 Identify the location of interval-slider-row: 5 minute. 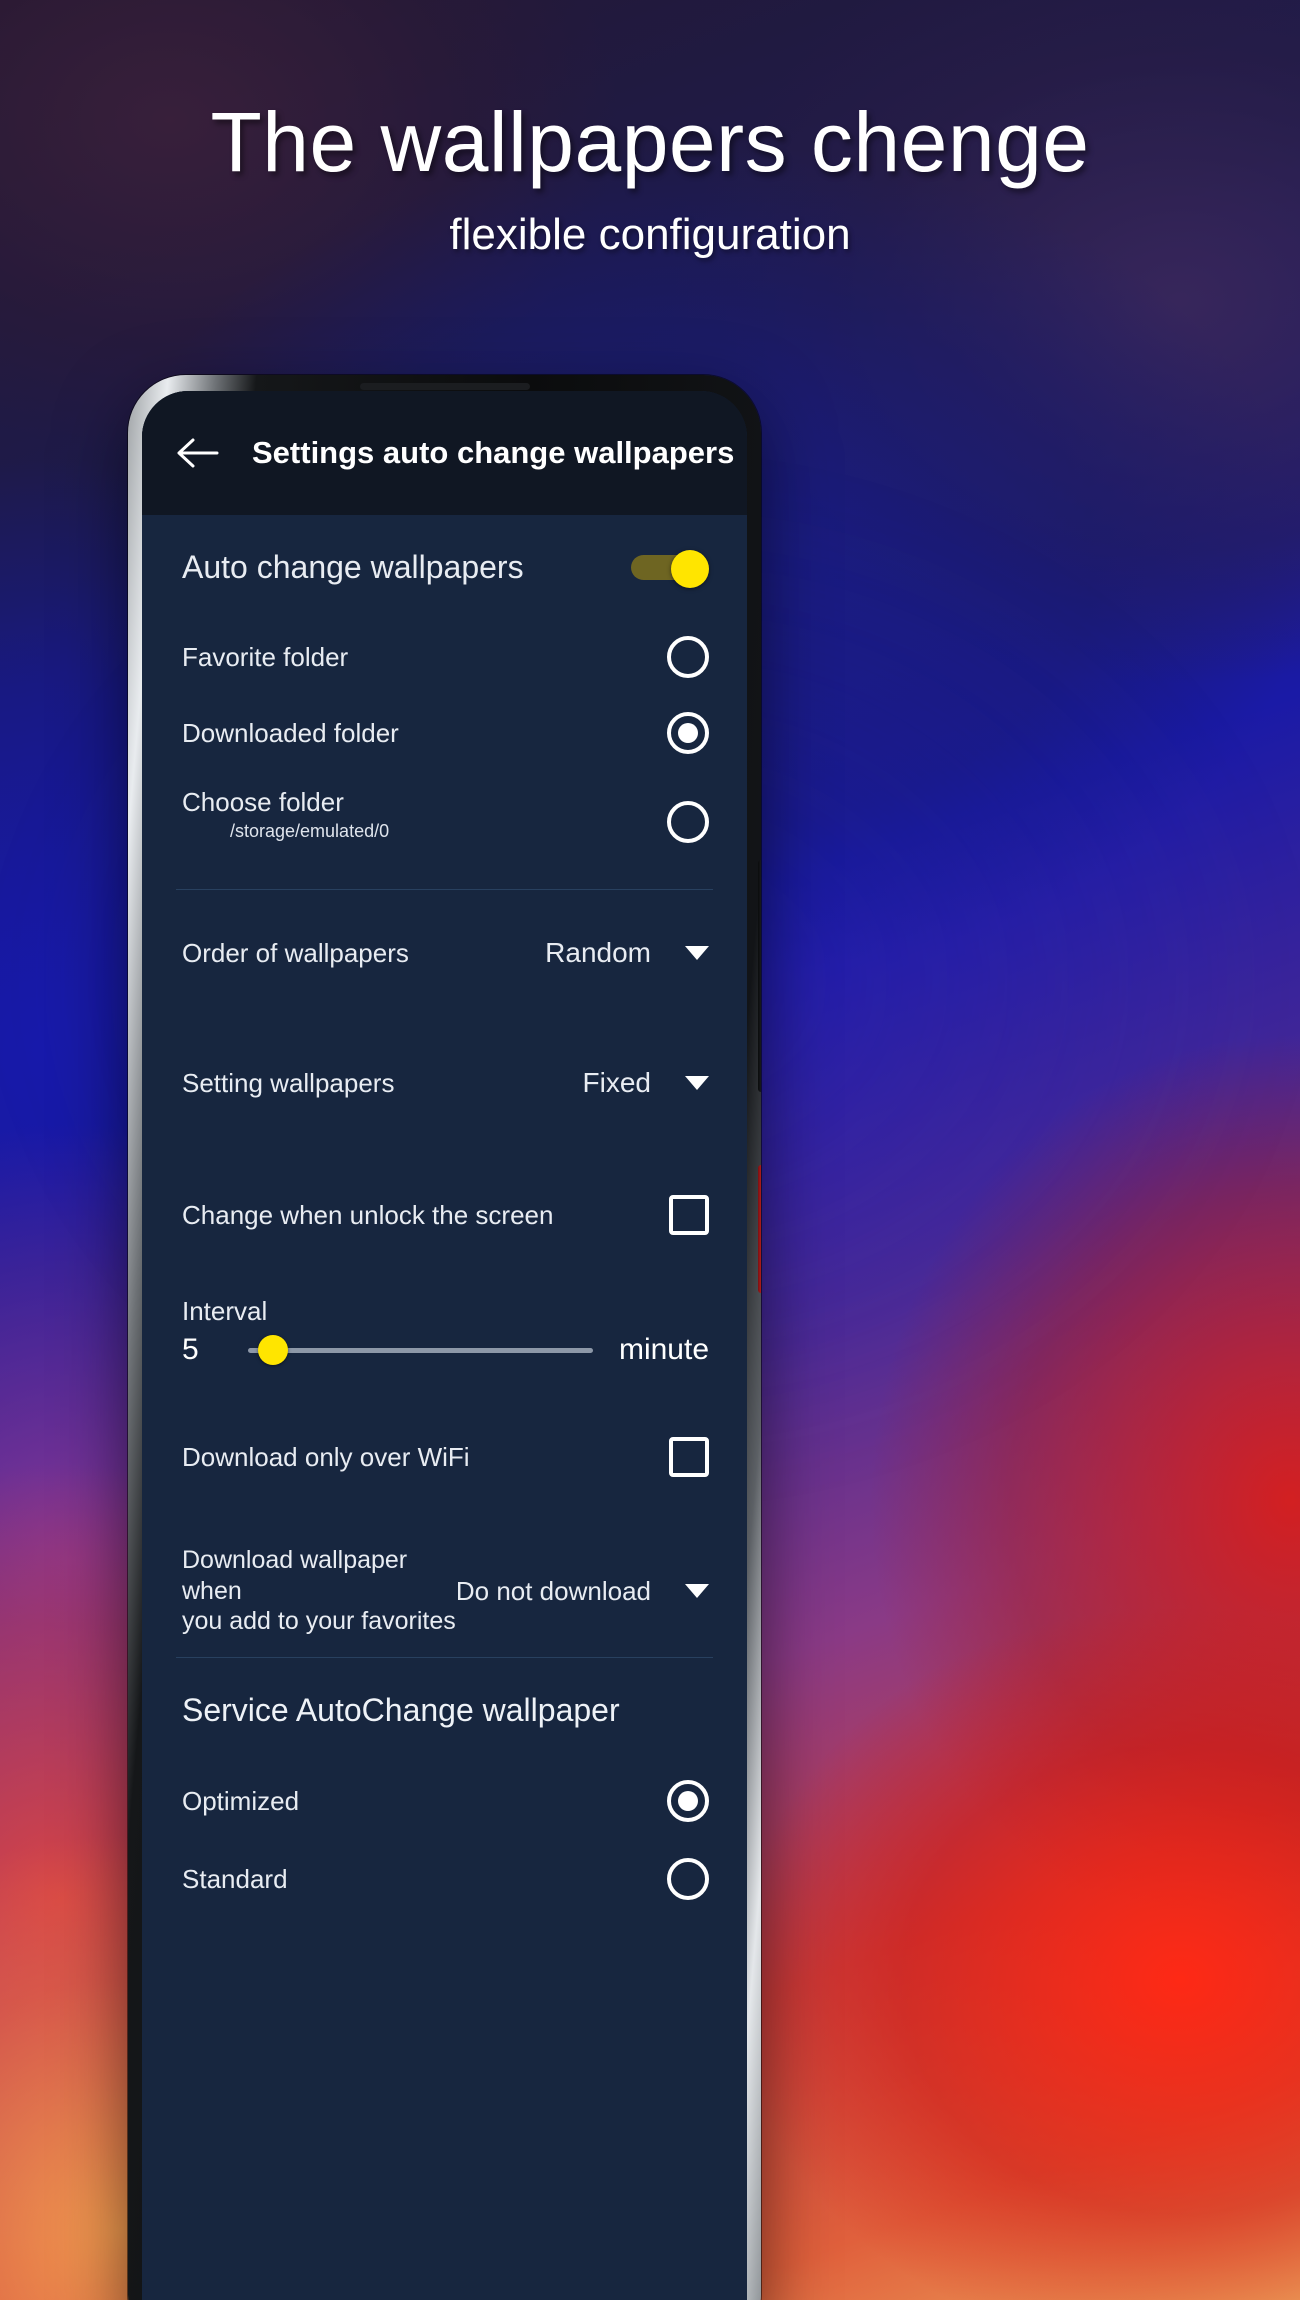
(445, 1350).